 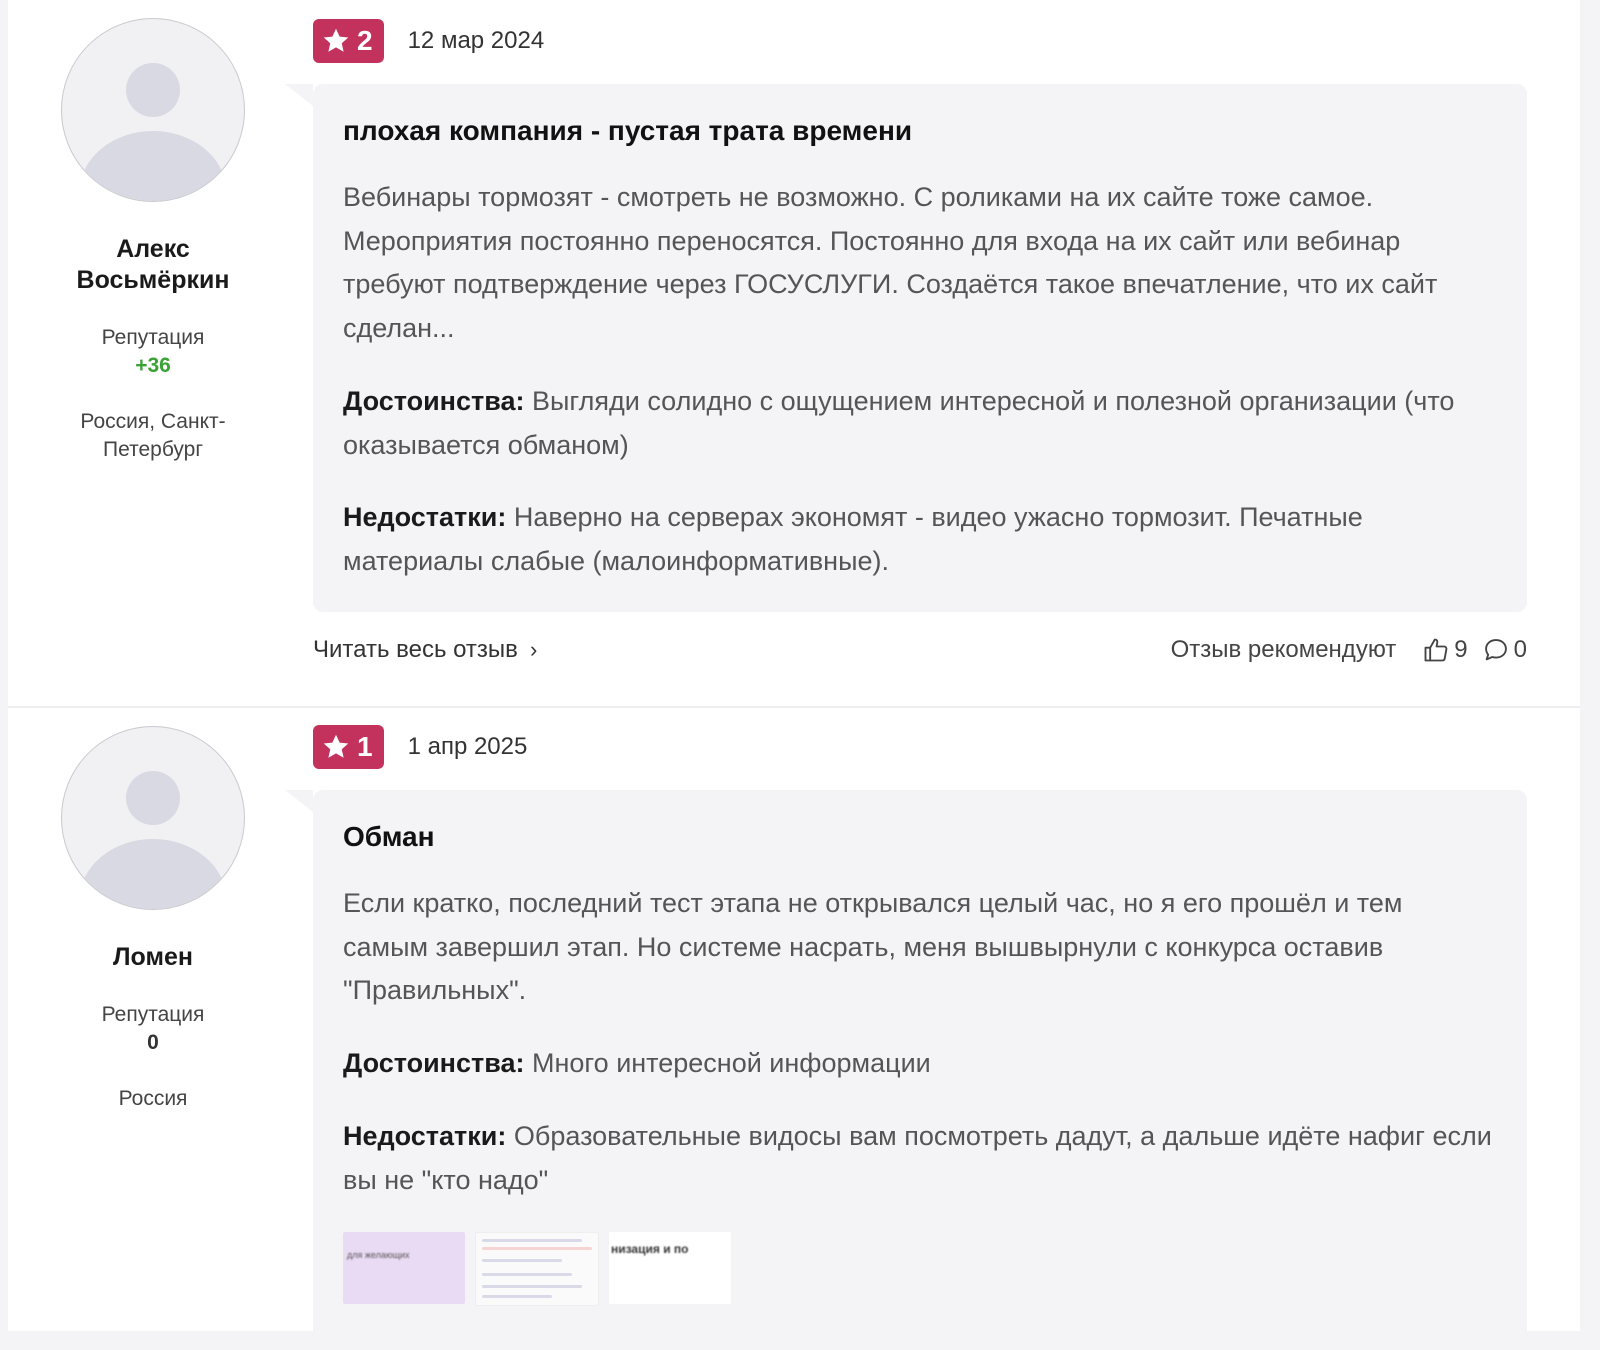 What do you see at coordinates (467, 746) in the screenshot?
I see `review-date: 1 апр 2025` at bounding box center [467, 746].